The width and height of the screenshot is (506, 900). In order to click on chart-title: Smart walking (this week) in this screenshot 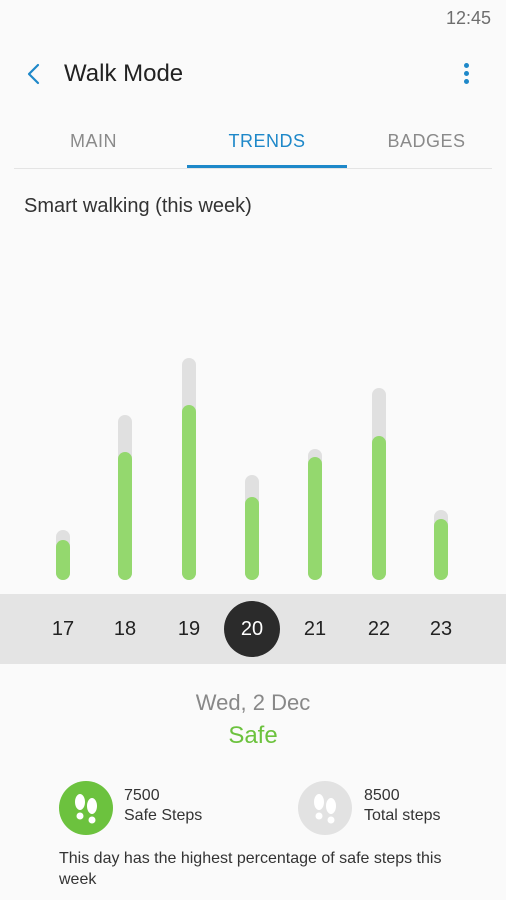, I will do `click(138, 206)`.